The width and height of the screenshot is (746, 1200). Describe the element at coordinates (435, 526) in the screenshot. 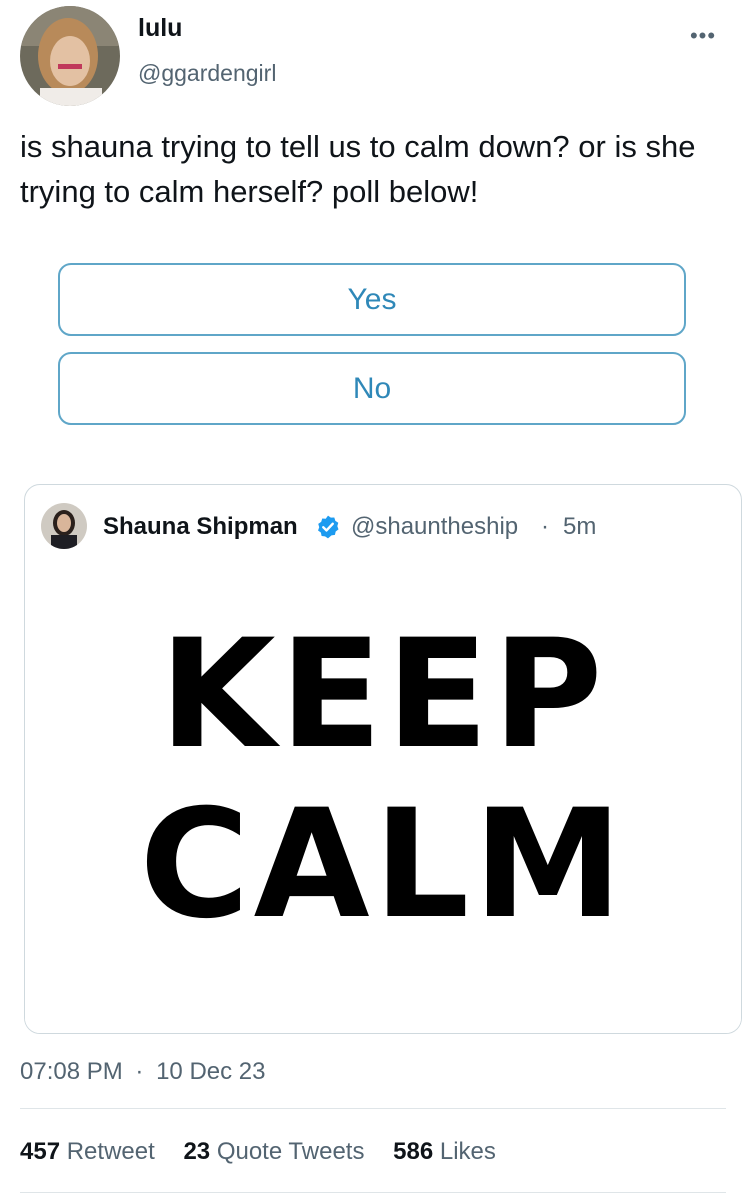

I see `quoted-handle: @shauntheship` at that location.